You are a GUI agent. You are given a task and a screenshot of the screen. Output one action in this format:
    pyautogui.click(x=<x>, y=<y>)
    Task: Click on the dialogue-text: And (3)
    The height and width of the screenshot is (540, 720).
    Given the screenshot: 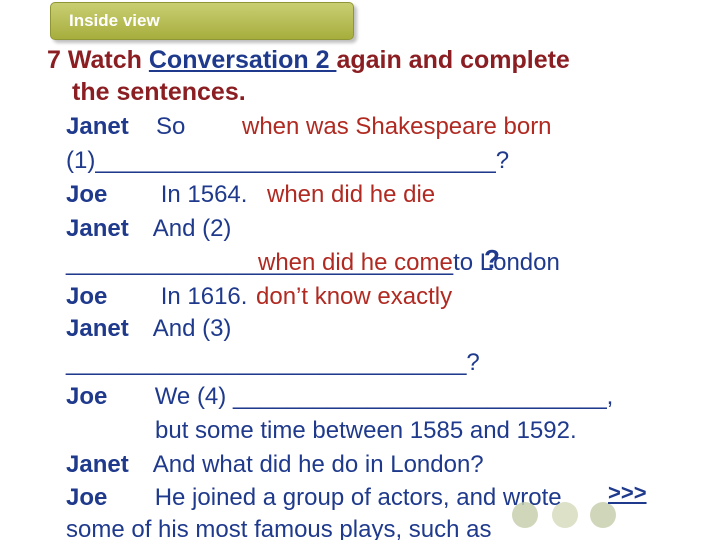 What is the action you would take?
    pyautogui.click(x=192, y=328)
    